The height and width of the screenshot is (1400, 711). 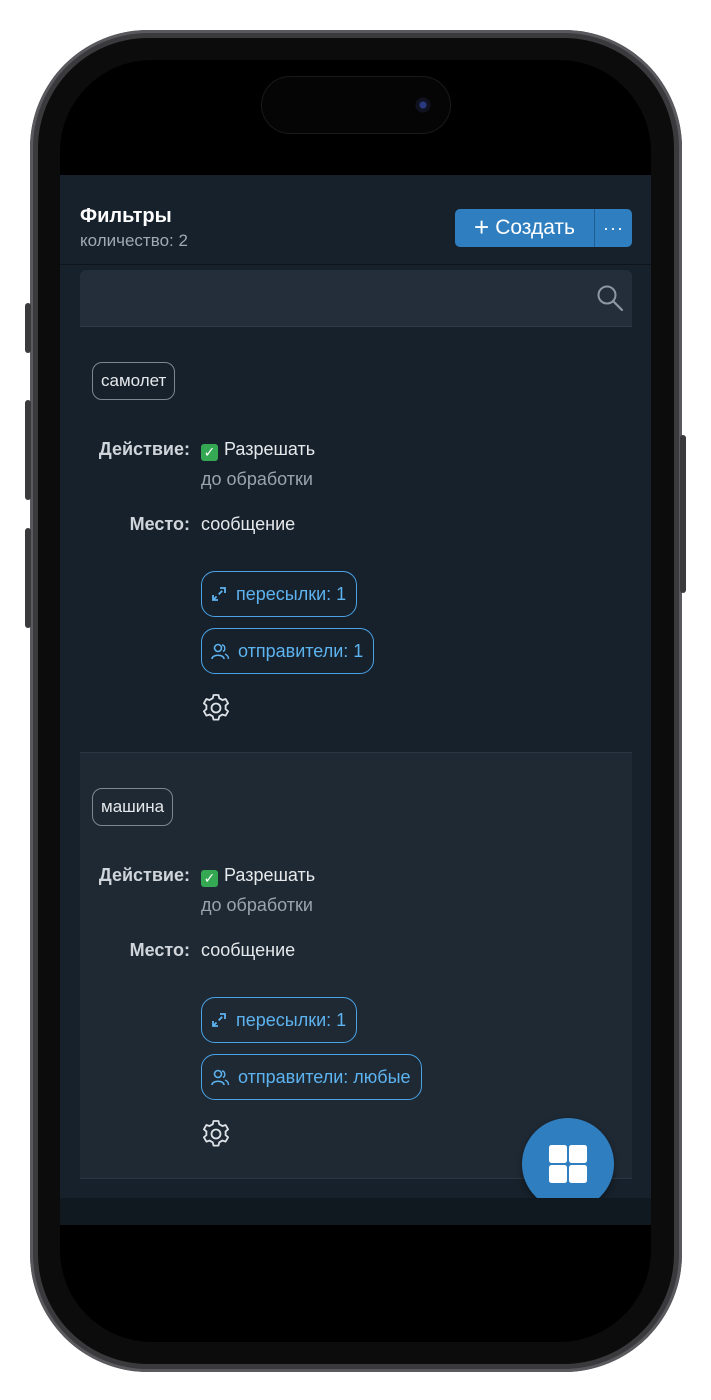 What do you see at coordinates (423, 105) in the screenshot?
I see `camera-icon` at bounding box center [423, 105].